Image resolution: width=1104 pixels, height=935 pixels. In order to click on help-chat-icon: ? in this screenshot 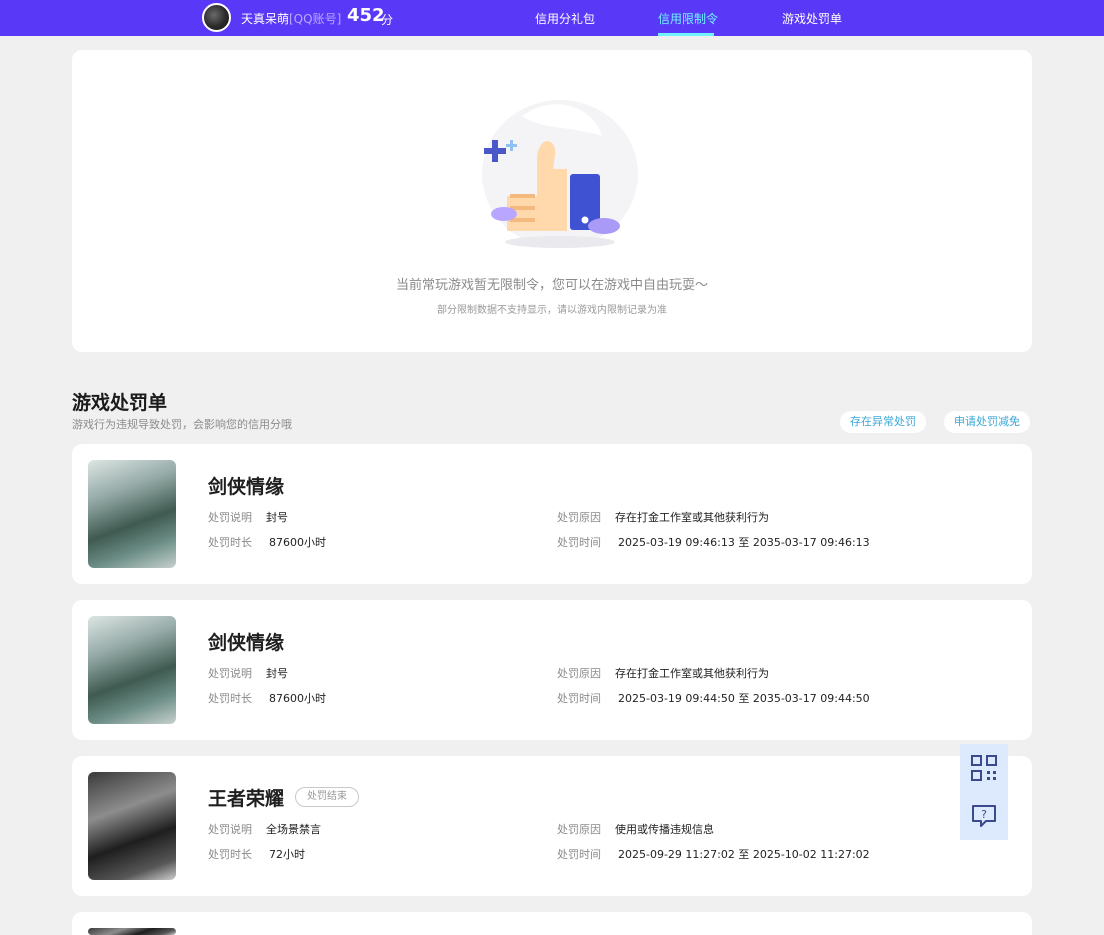, I will do `click(984, 816)`.